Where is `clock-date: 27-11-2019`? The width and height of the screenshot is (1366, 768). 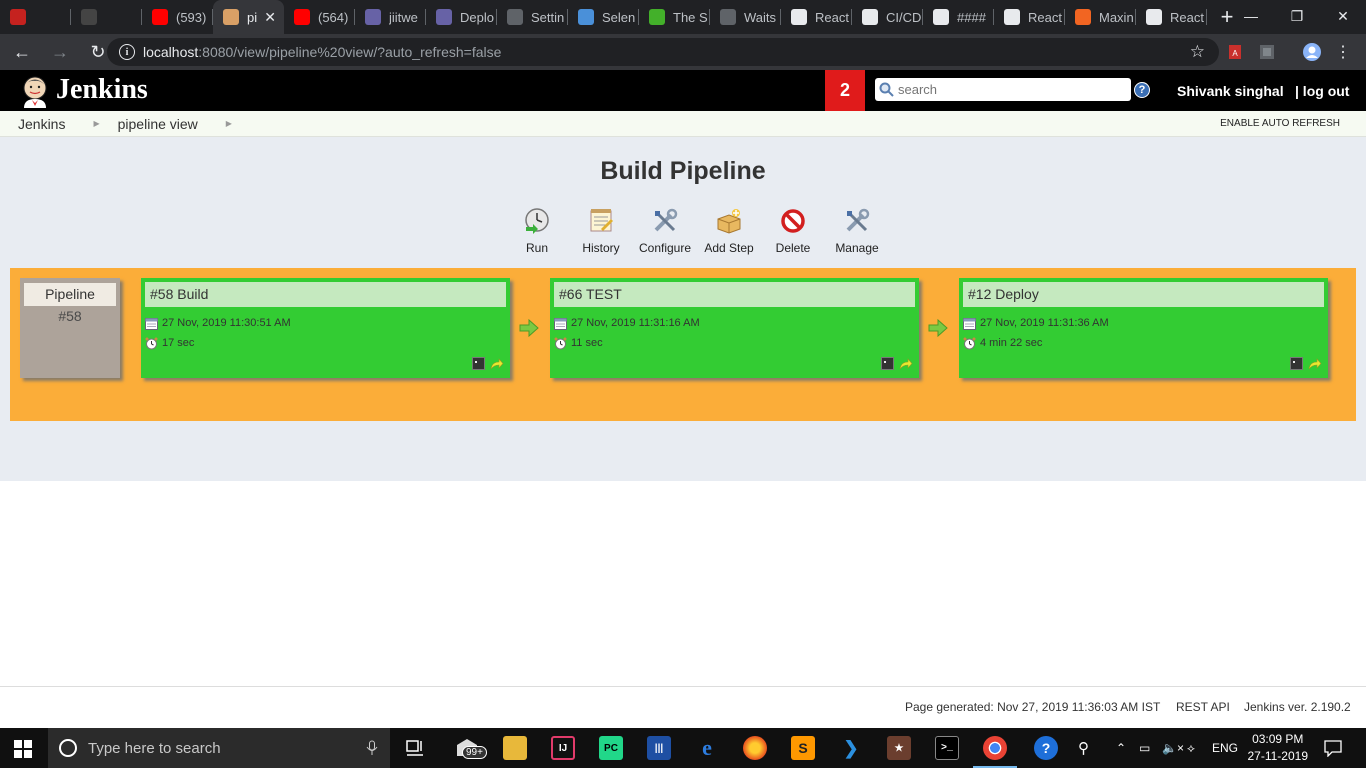
clock-date: 27-11-2019 is located at coordinates (1278, 756).